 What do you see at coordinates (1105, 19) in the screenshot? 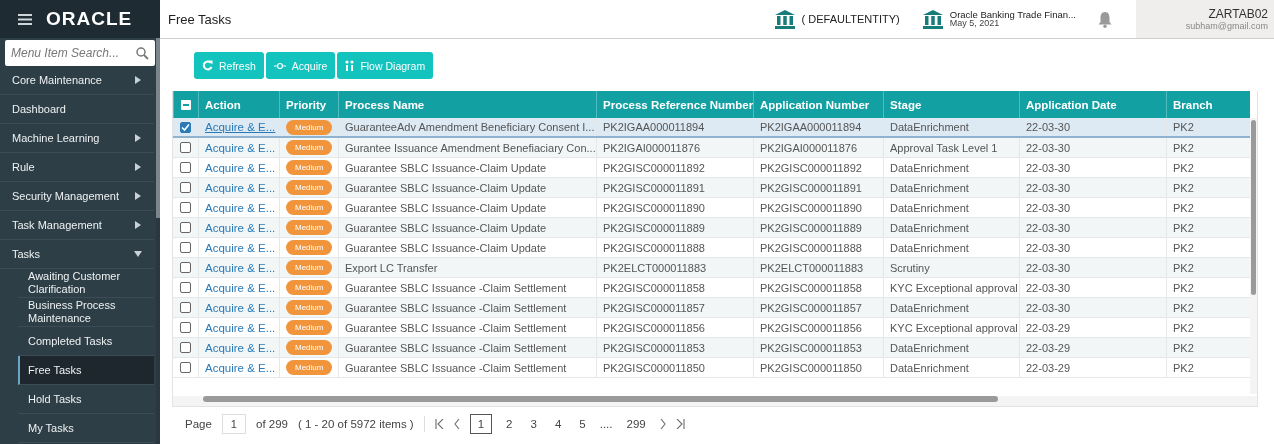
I see `notification-bell-icon` at bounding box center [1105, 19].